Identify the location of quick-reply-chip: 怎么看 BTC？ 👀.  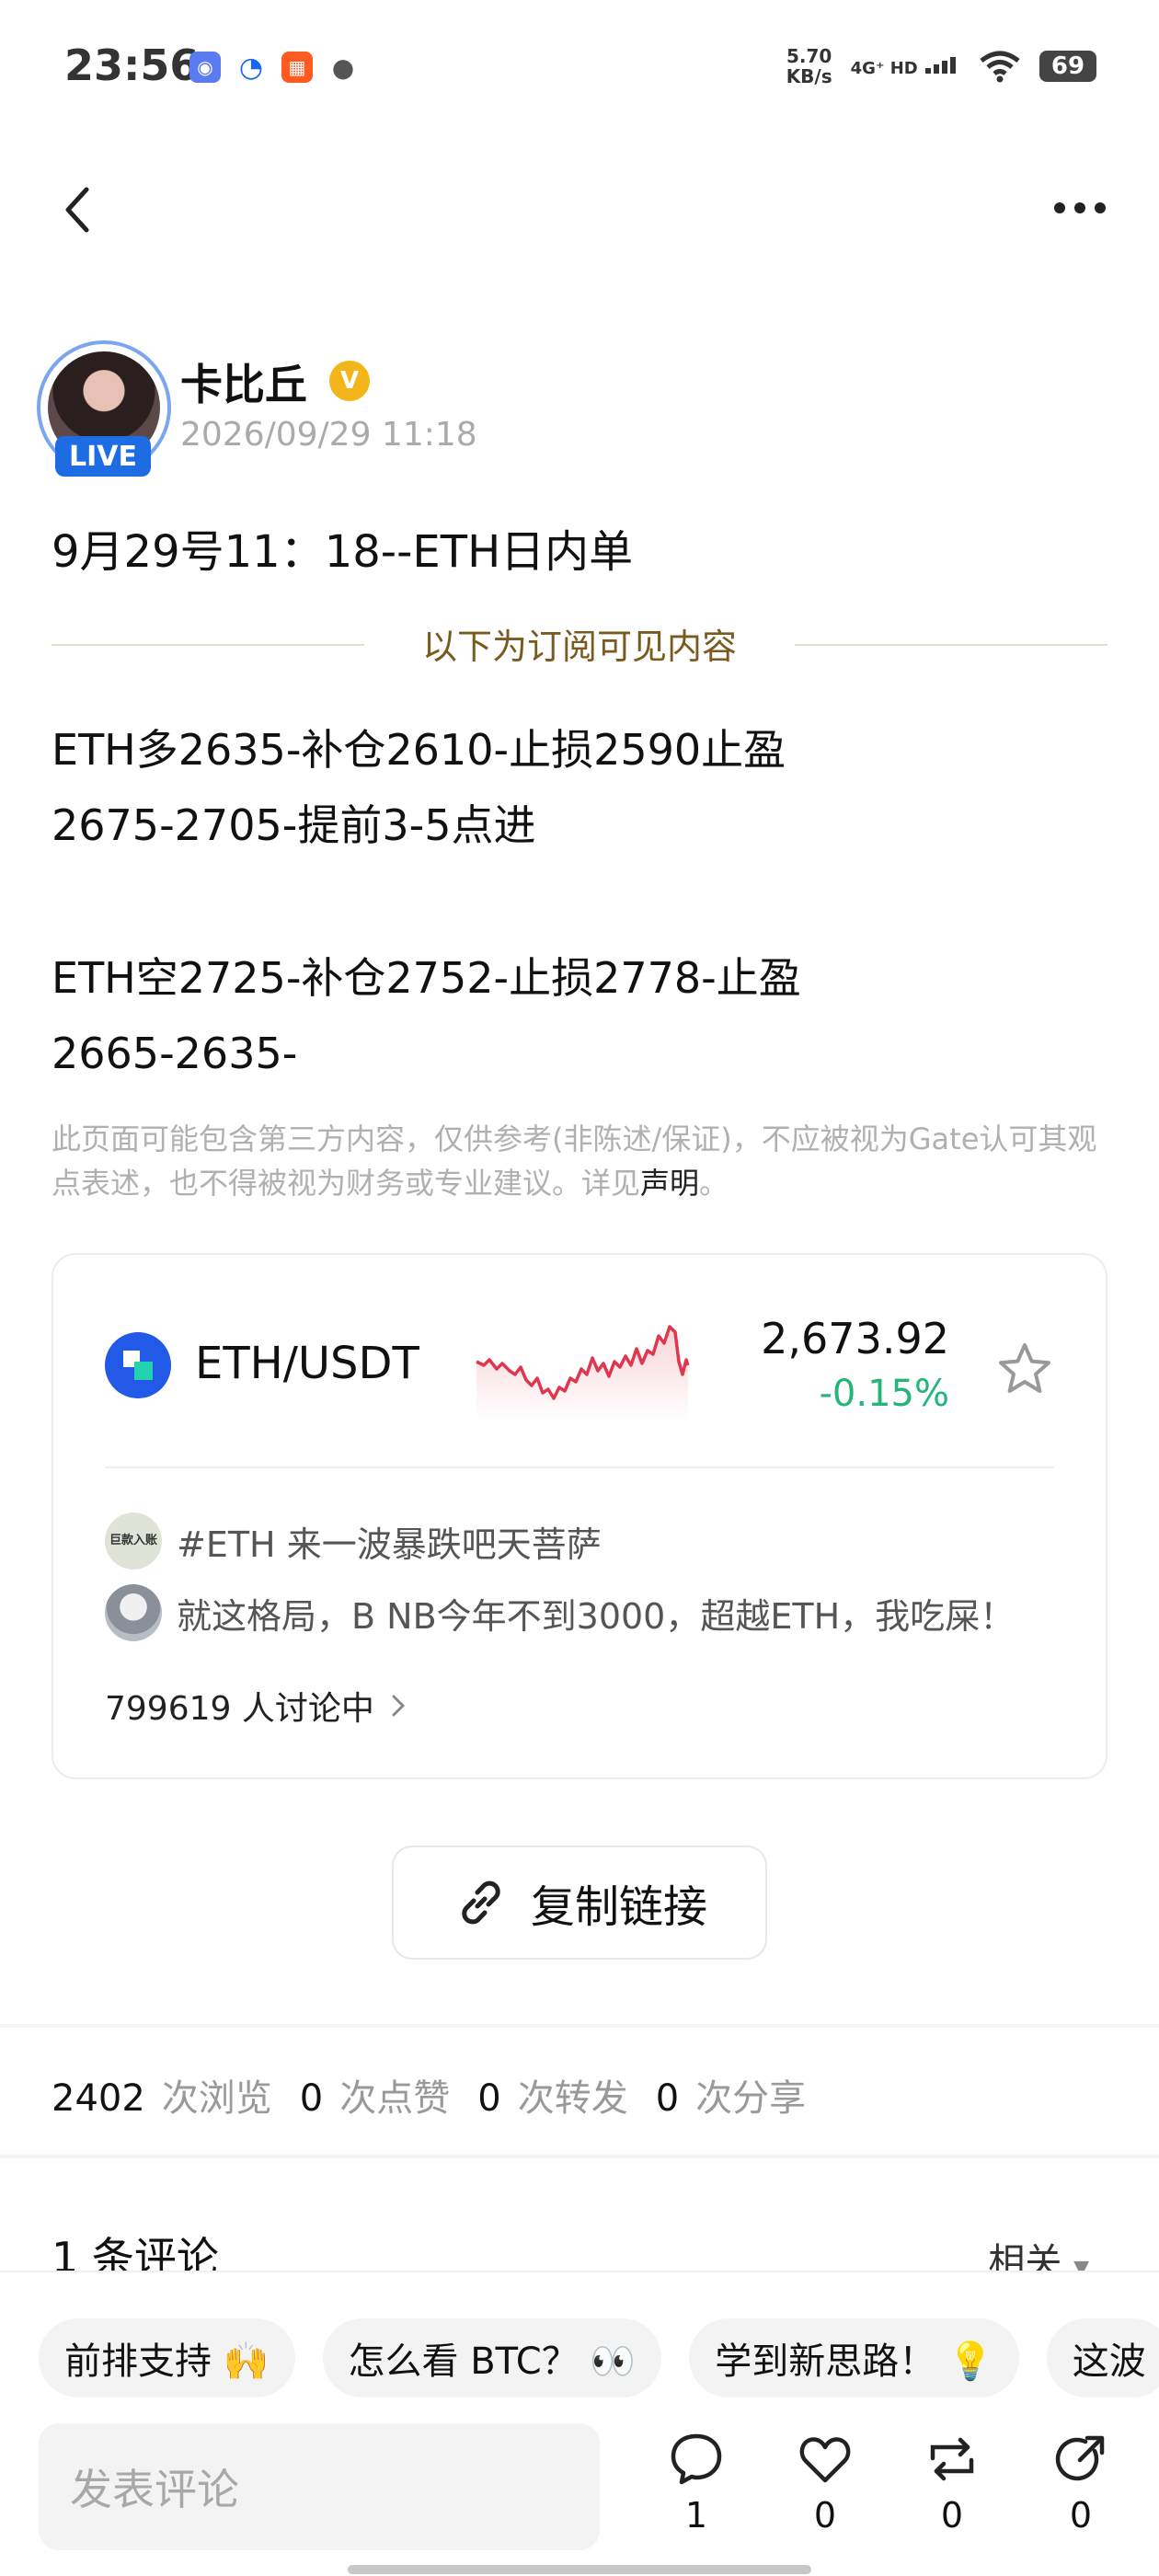
(492, 2358).